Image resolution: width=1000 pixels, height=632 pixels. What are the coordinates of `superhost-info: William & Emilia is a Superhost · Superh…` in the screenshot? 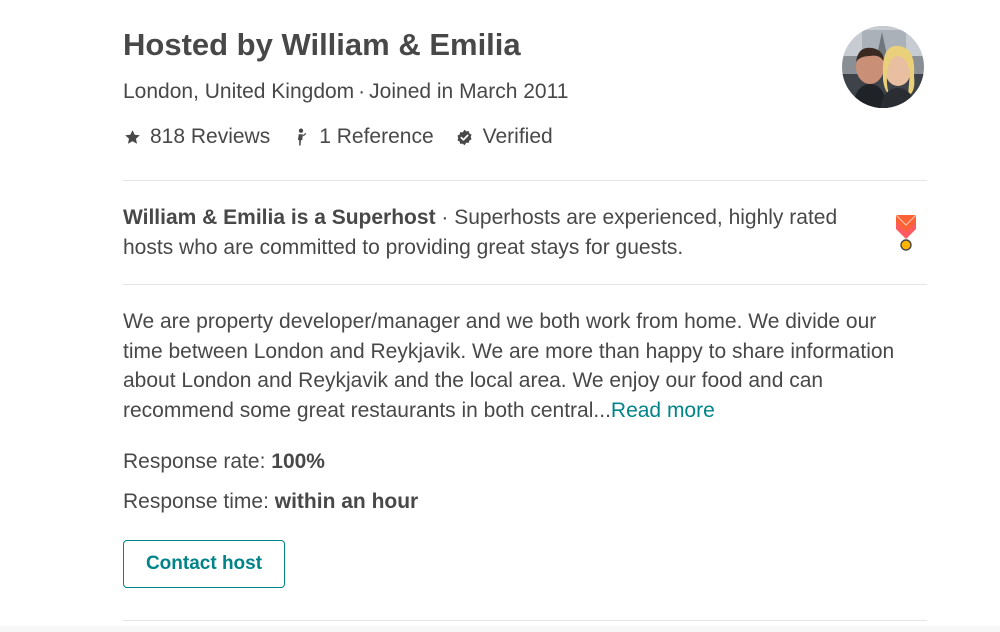 It's located at (493, 233).